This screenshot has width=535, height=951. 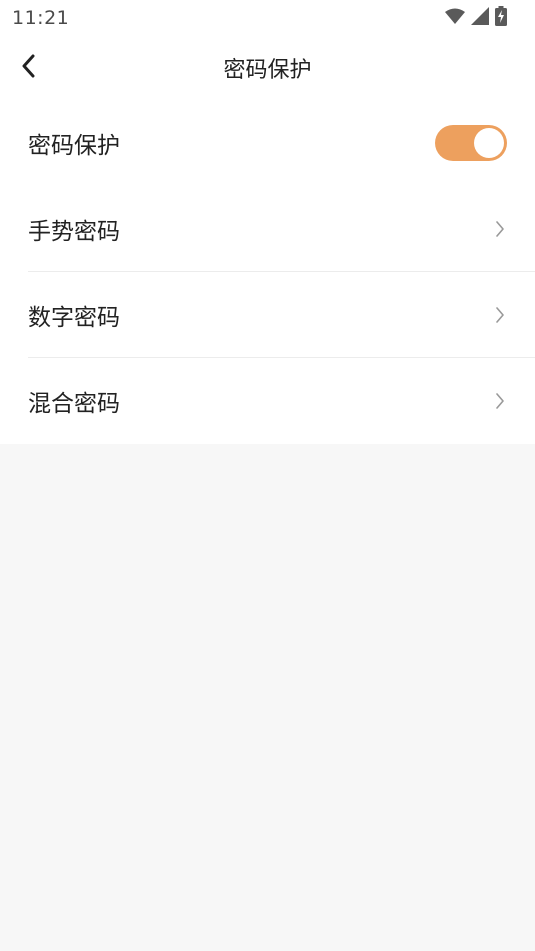 I want to click on settings-item-label: 混合密码, so click(x=74, y=404).